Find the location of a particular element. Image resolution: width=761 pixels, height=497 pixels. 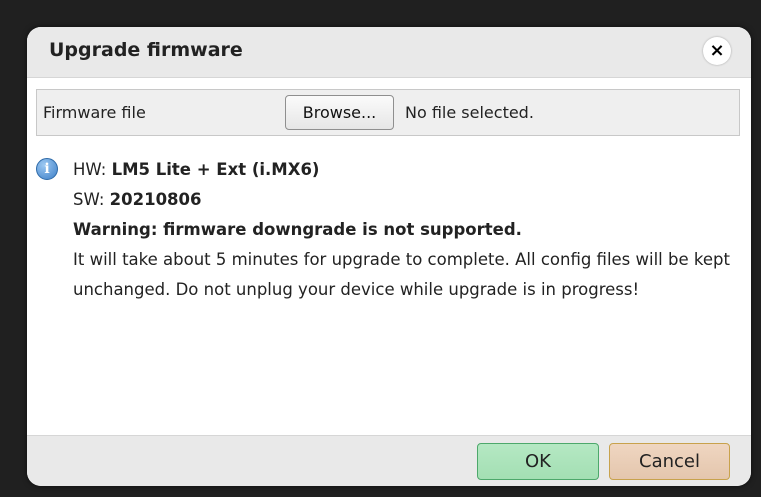

dialog-title: Upgrade firmware is located at coordinates (146, 50).